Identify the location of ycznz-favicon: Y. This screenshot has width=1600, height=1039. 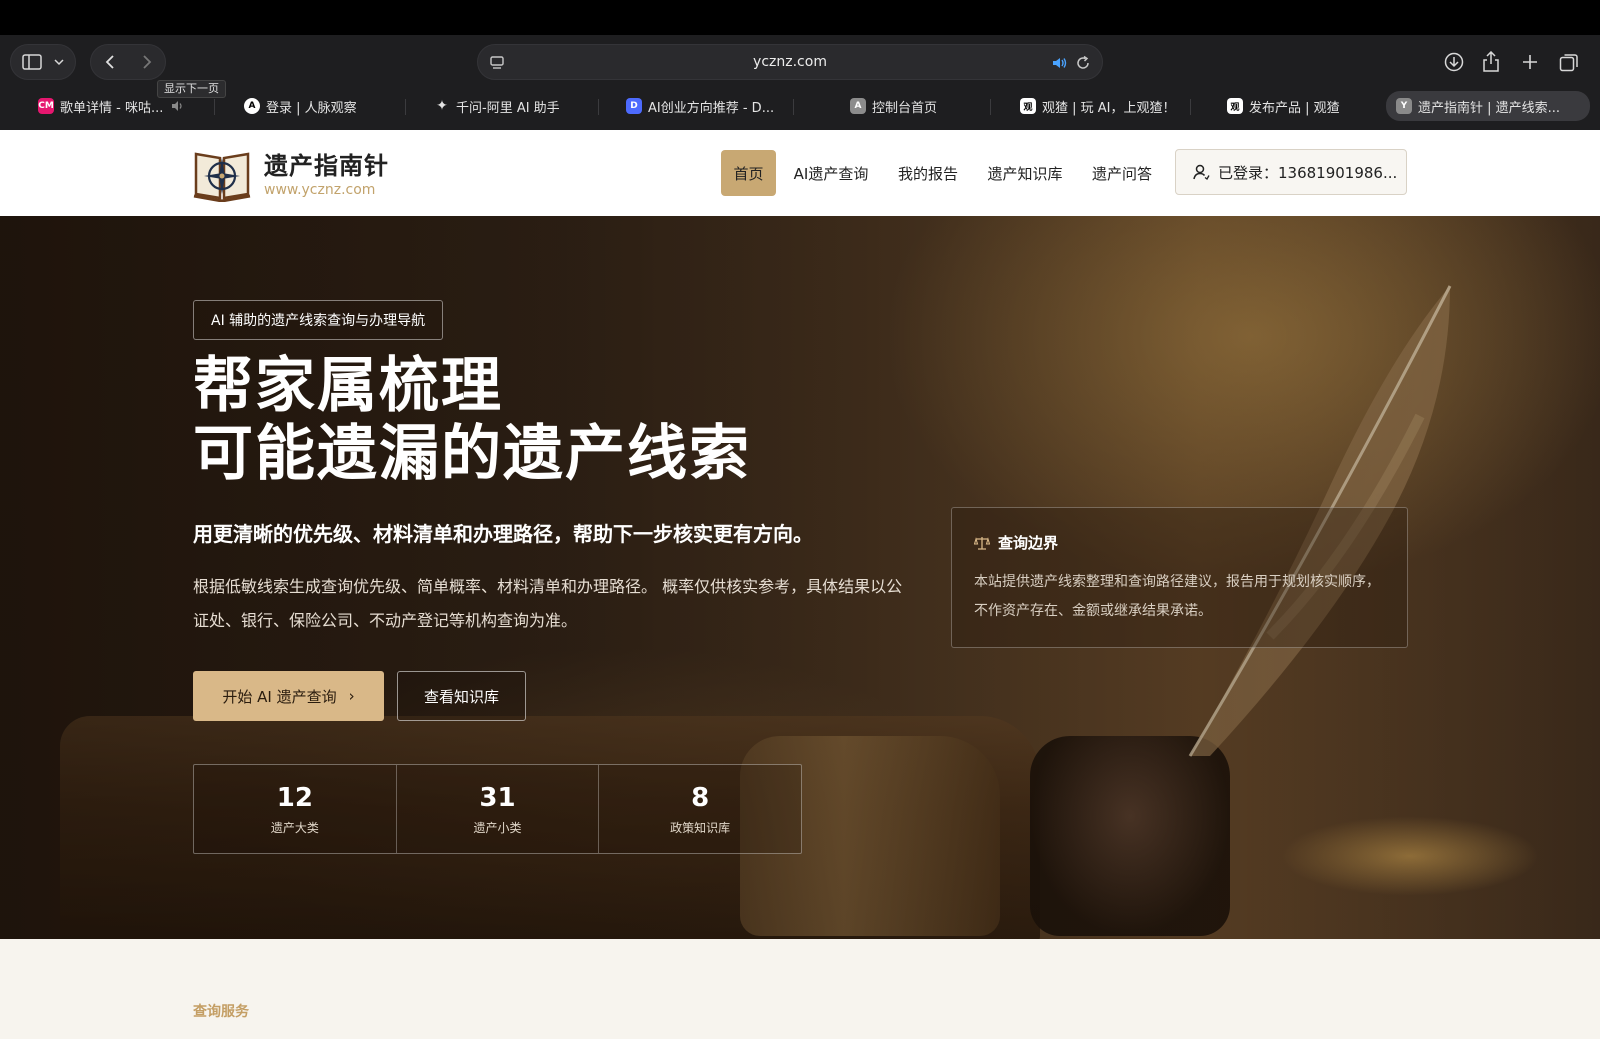
(1404, 106).